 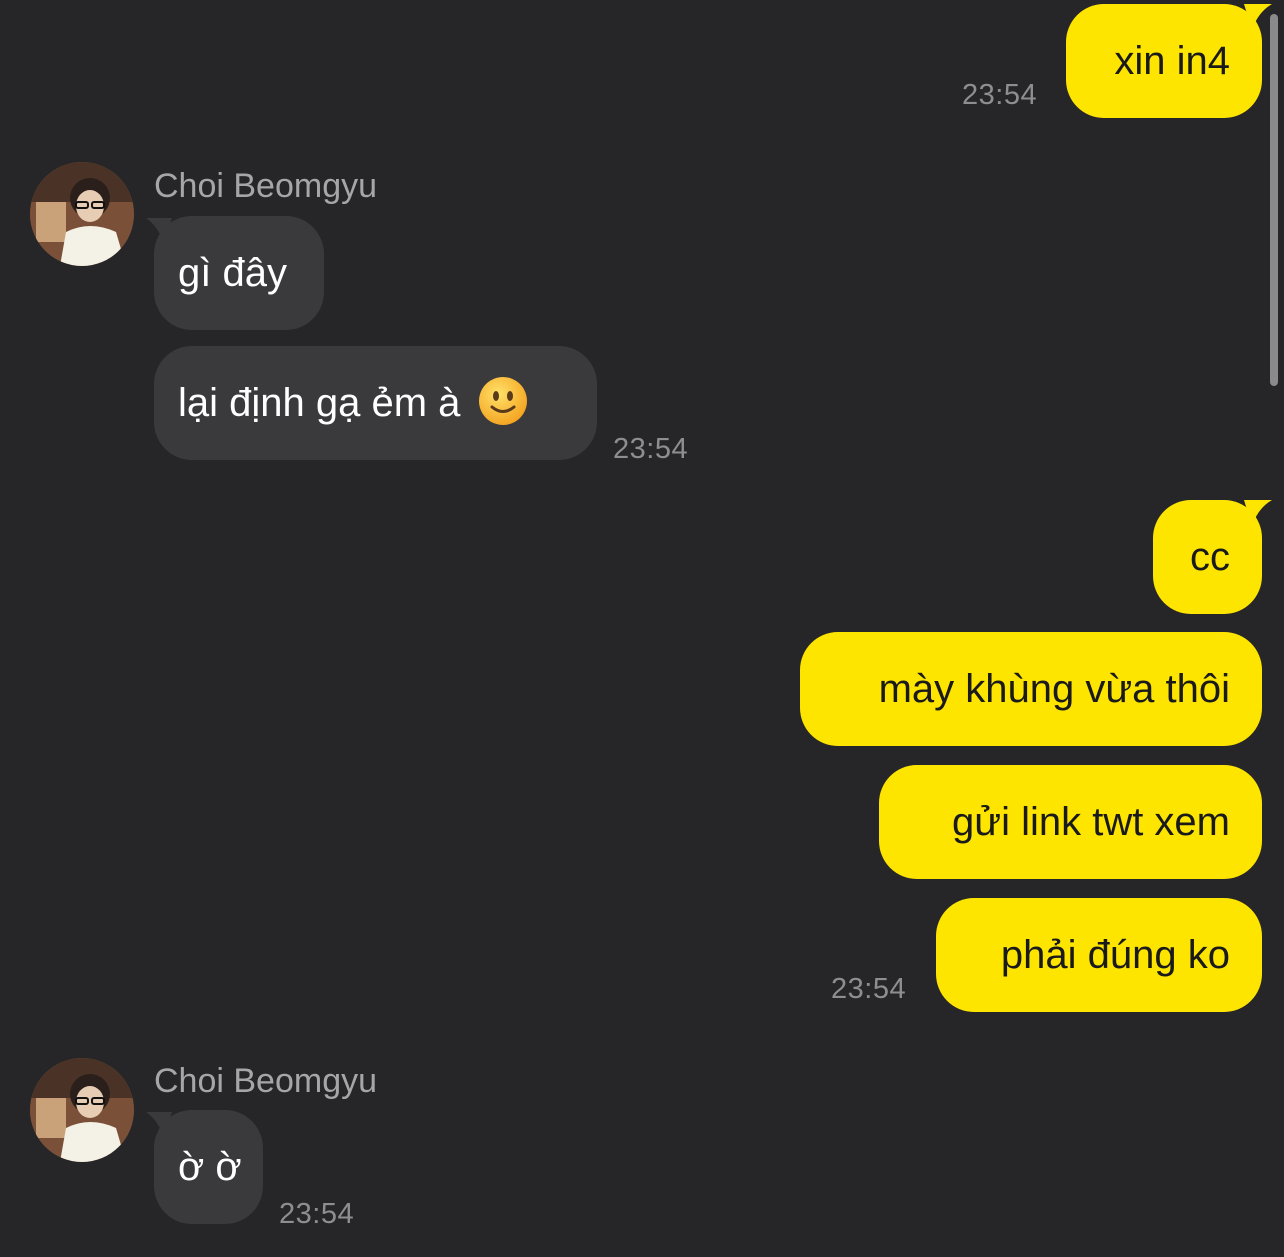 I want to click on scrollbar, so click(x=1274, y=200).